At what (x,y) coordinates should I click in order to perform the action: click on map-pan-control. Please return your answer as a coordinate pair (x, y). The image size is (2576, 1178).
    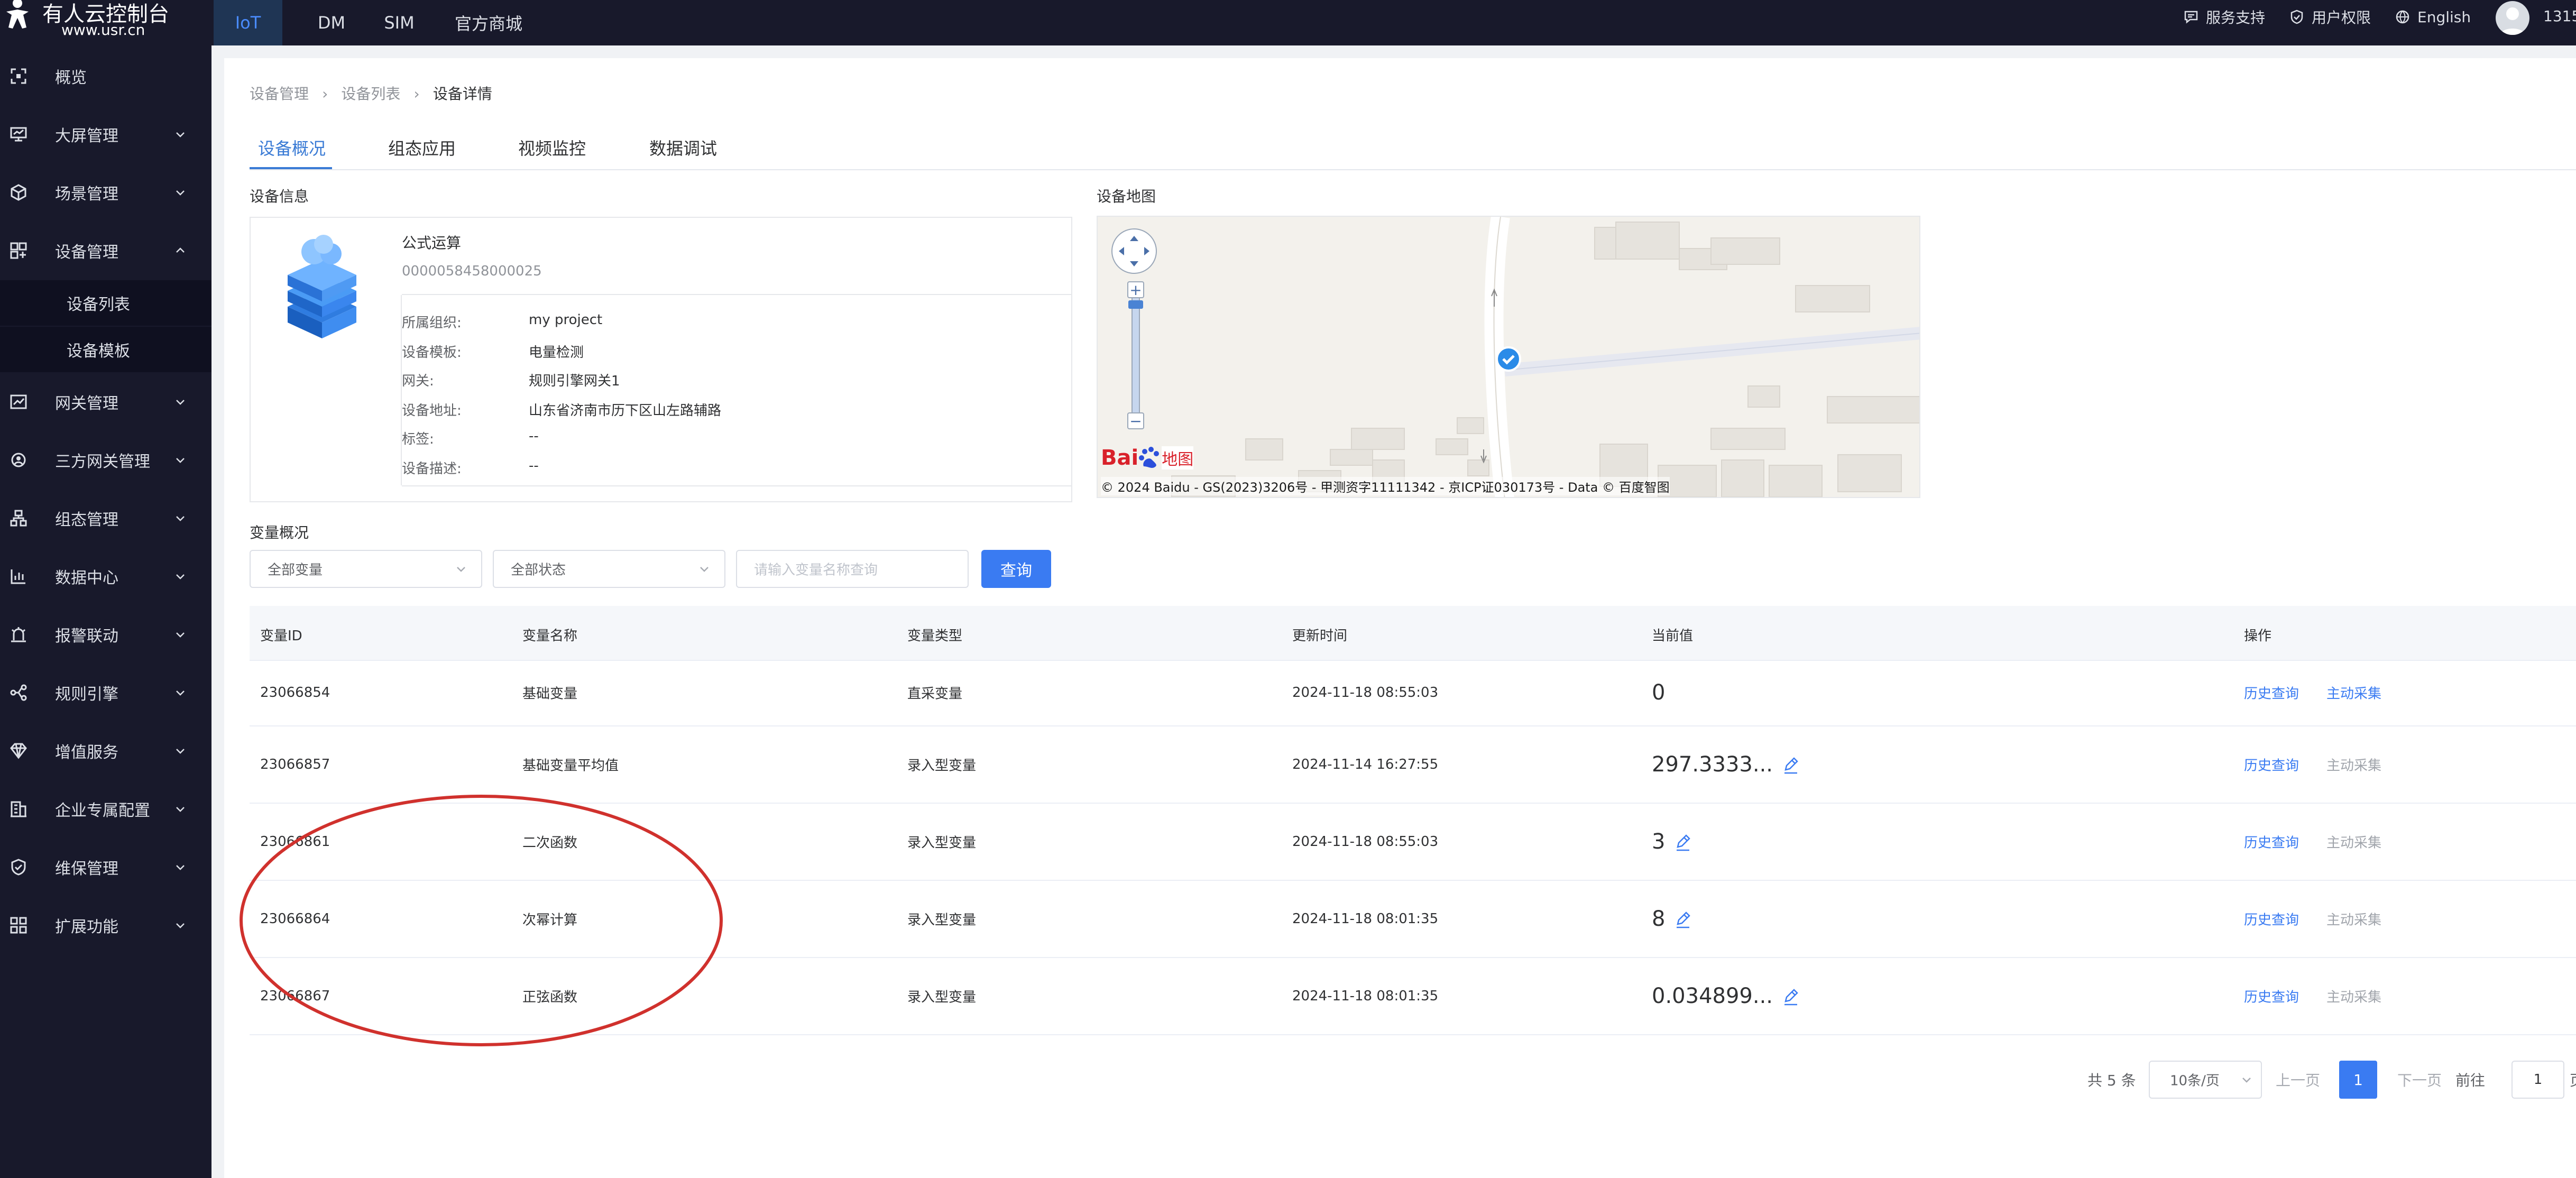
    Looking at the image, I should click on (1134, 251).